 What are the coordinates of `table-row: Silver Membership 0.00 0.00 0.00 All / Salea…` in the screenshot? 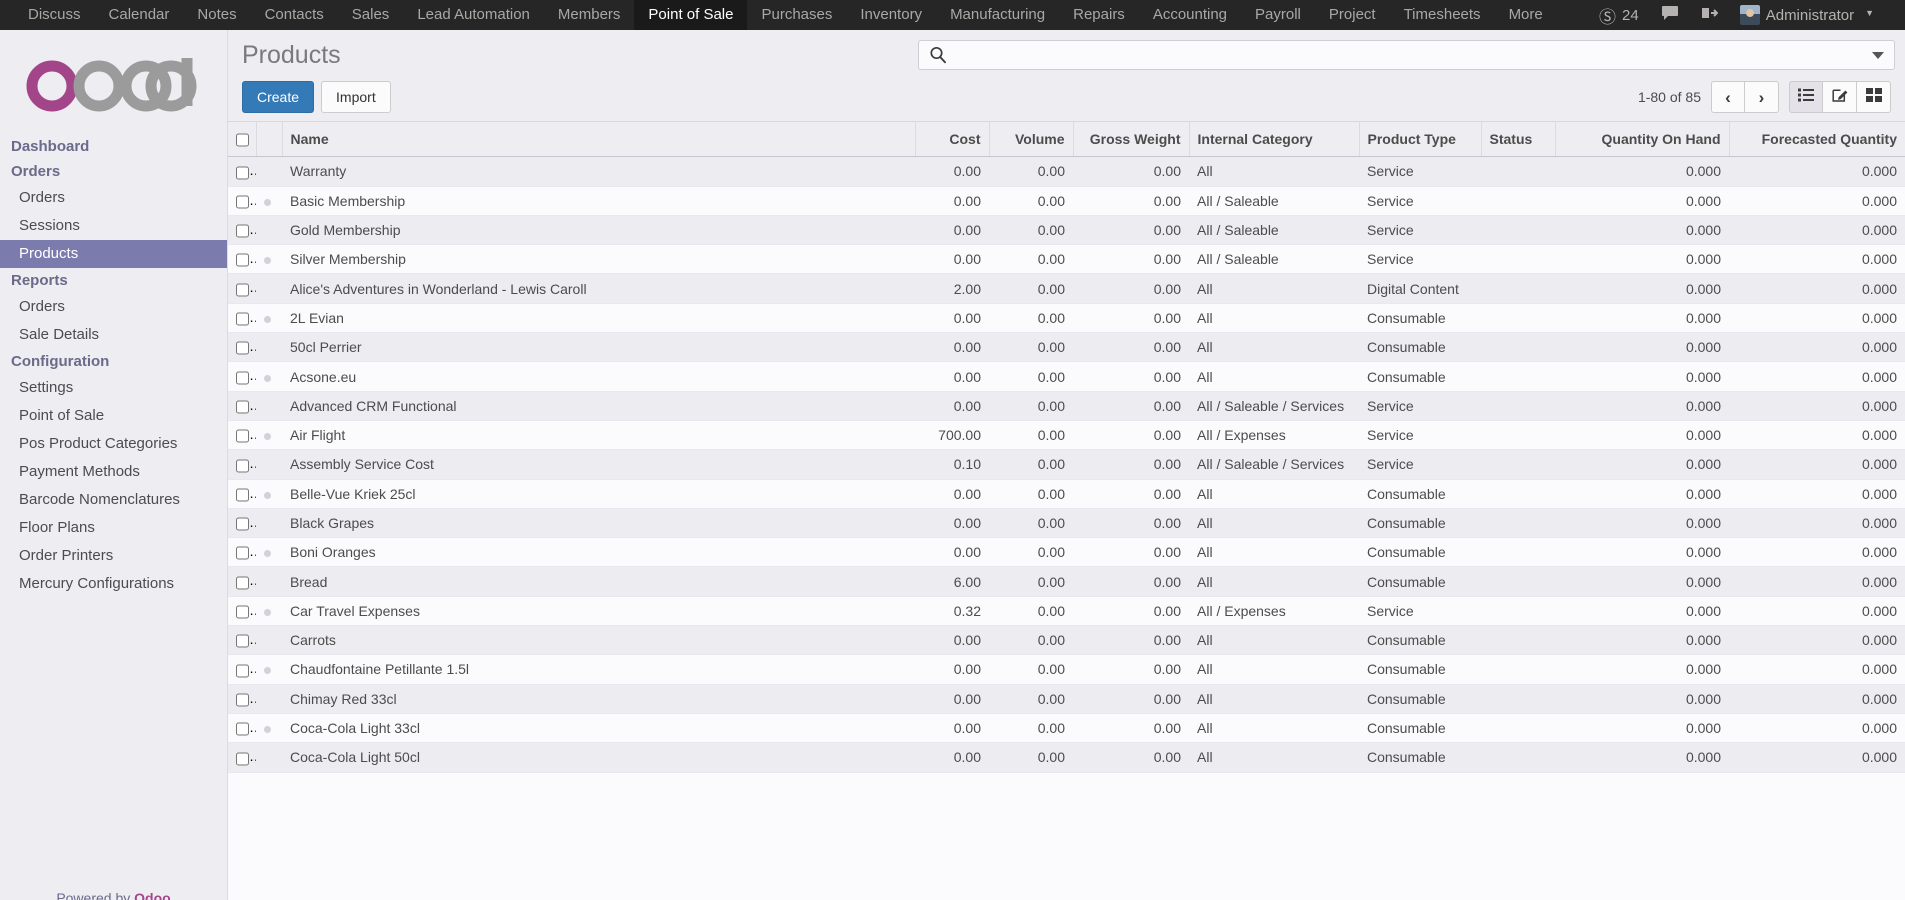 It's located at (1066, 259).